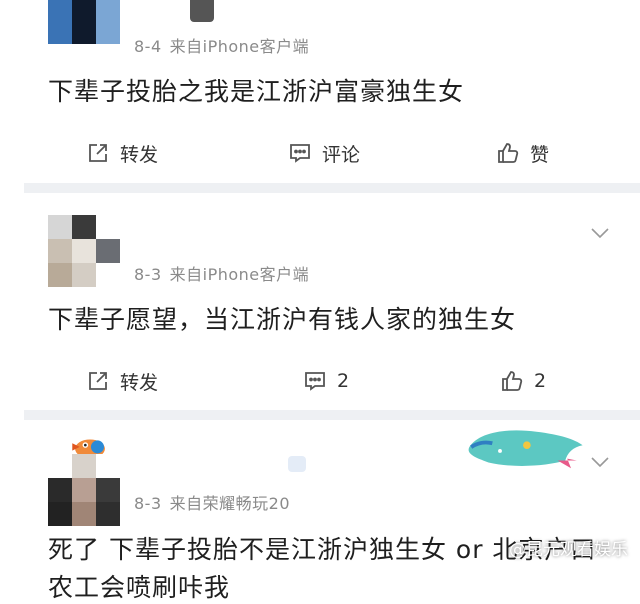  I want to click on watermark: @昆元观看娱乐, so click(568, 550).